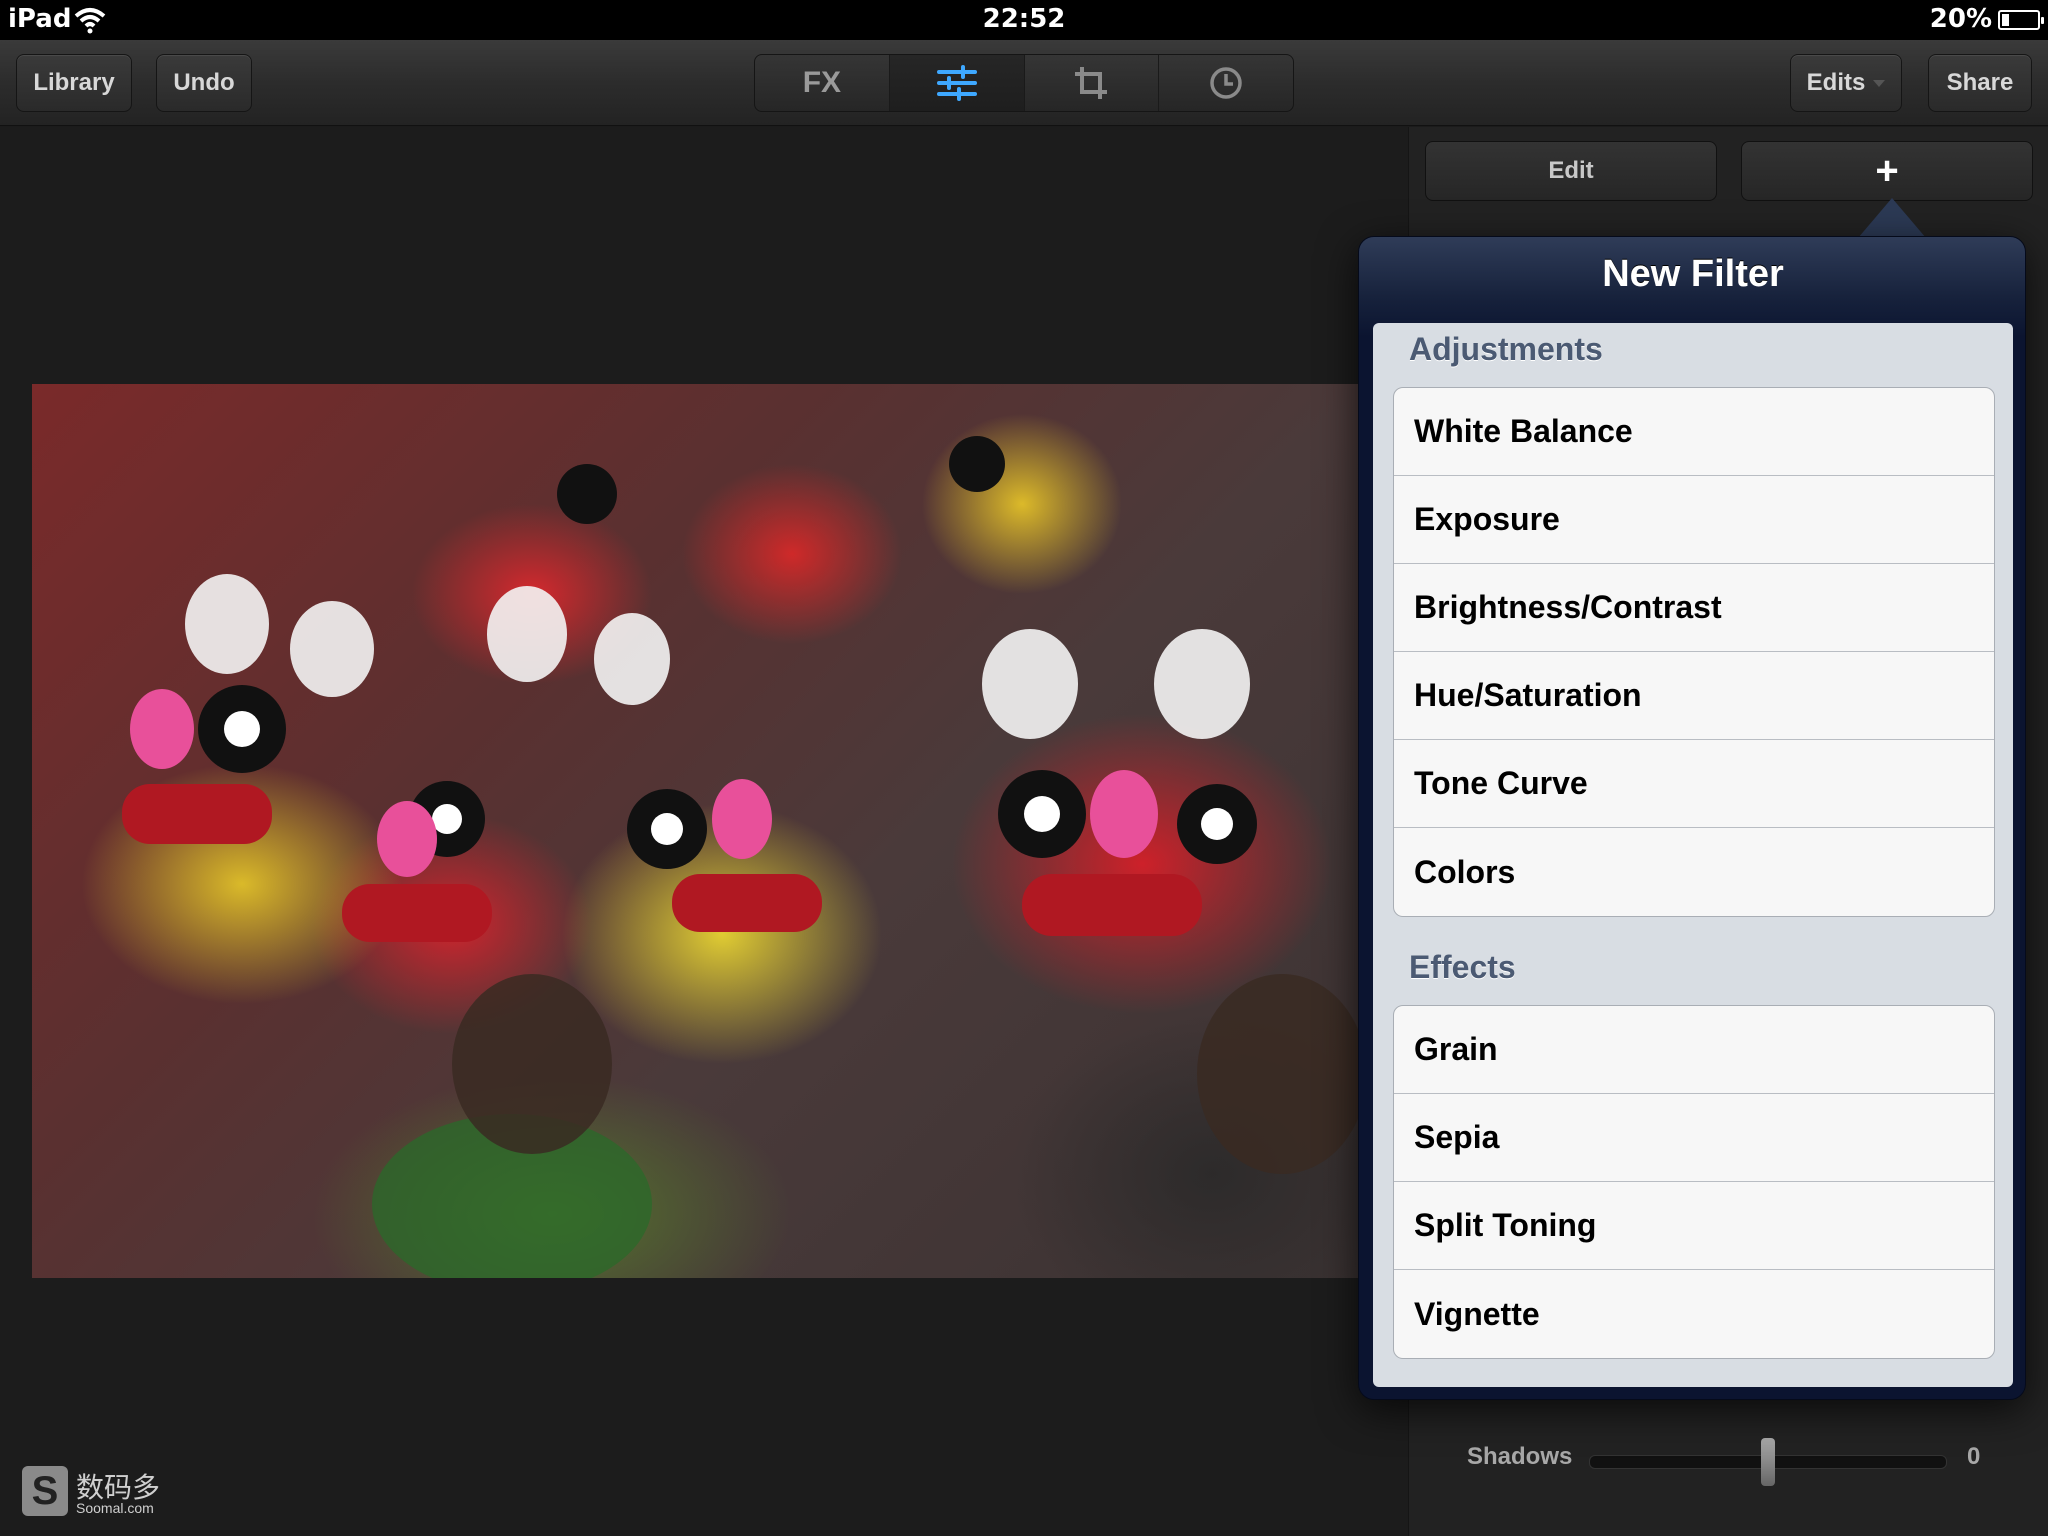  I want to click on edits-button: Edits, so click(1846, 83).